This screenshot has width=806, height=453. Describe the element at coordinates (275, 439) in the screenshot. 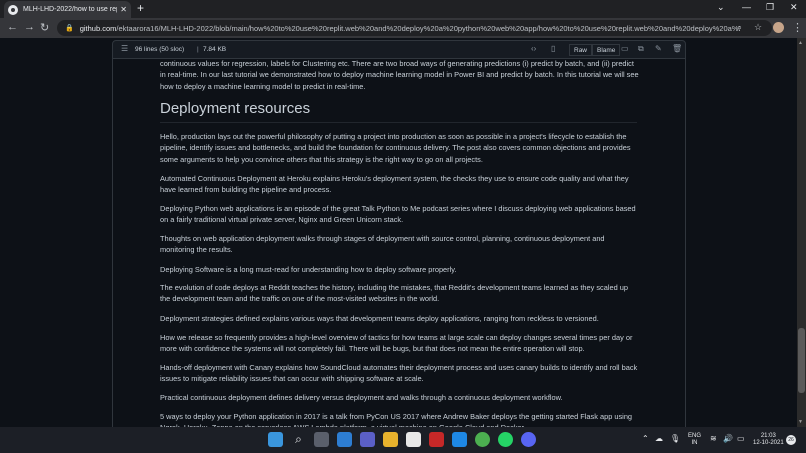

I see `windows-start-icon` at that location.